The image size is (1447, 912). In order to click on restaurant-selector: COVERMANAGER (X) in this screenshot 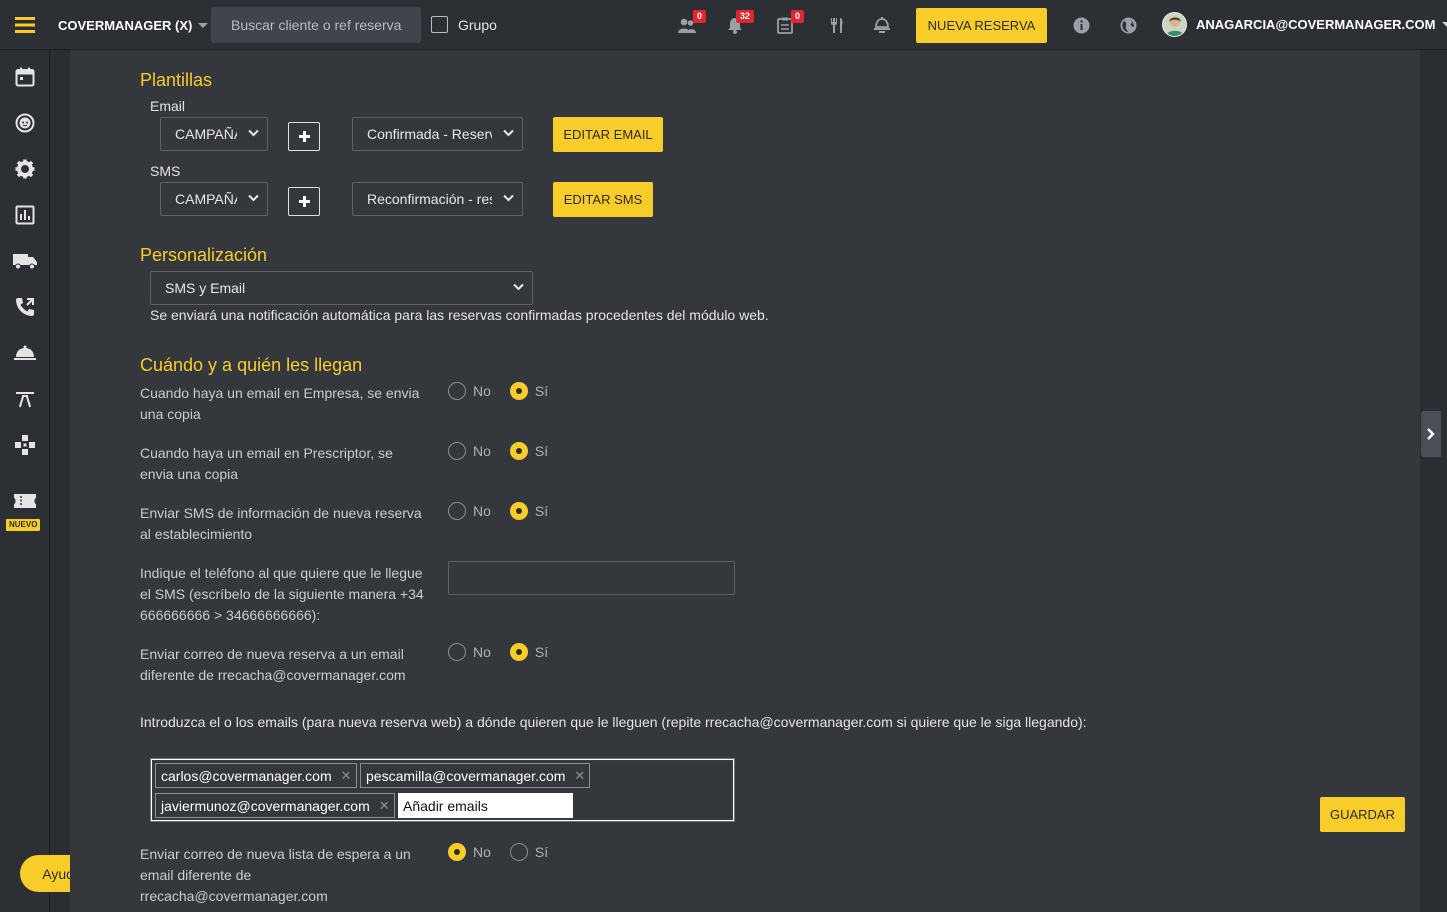, I will do `click(133, 25)`.